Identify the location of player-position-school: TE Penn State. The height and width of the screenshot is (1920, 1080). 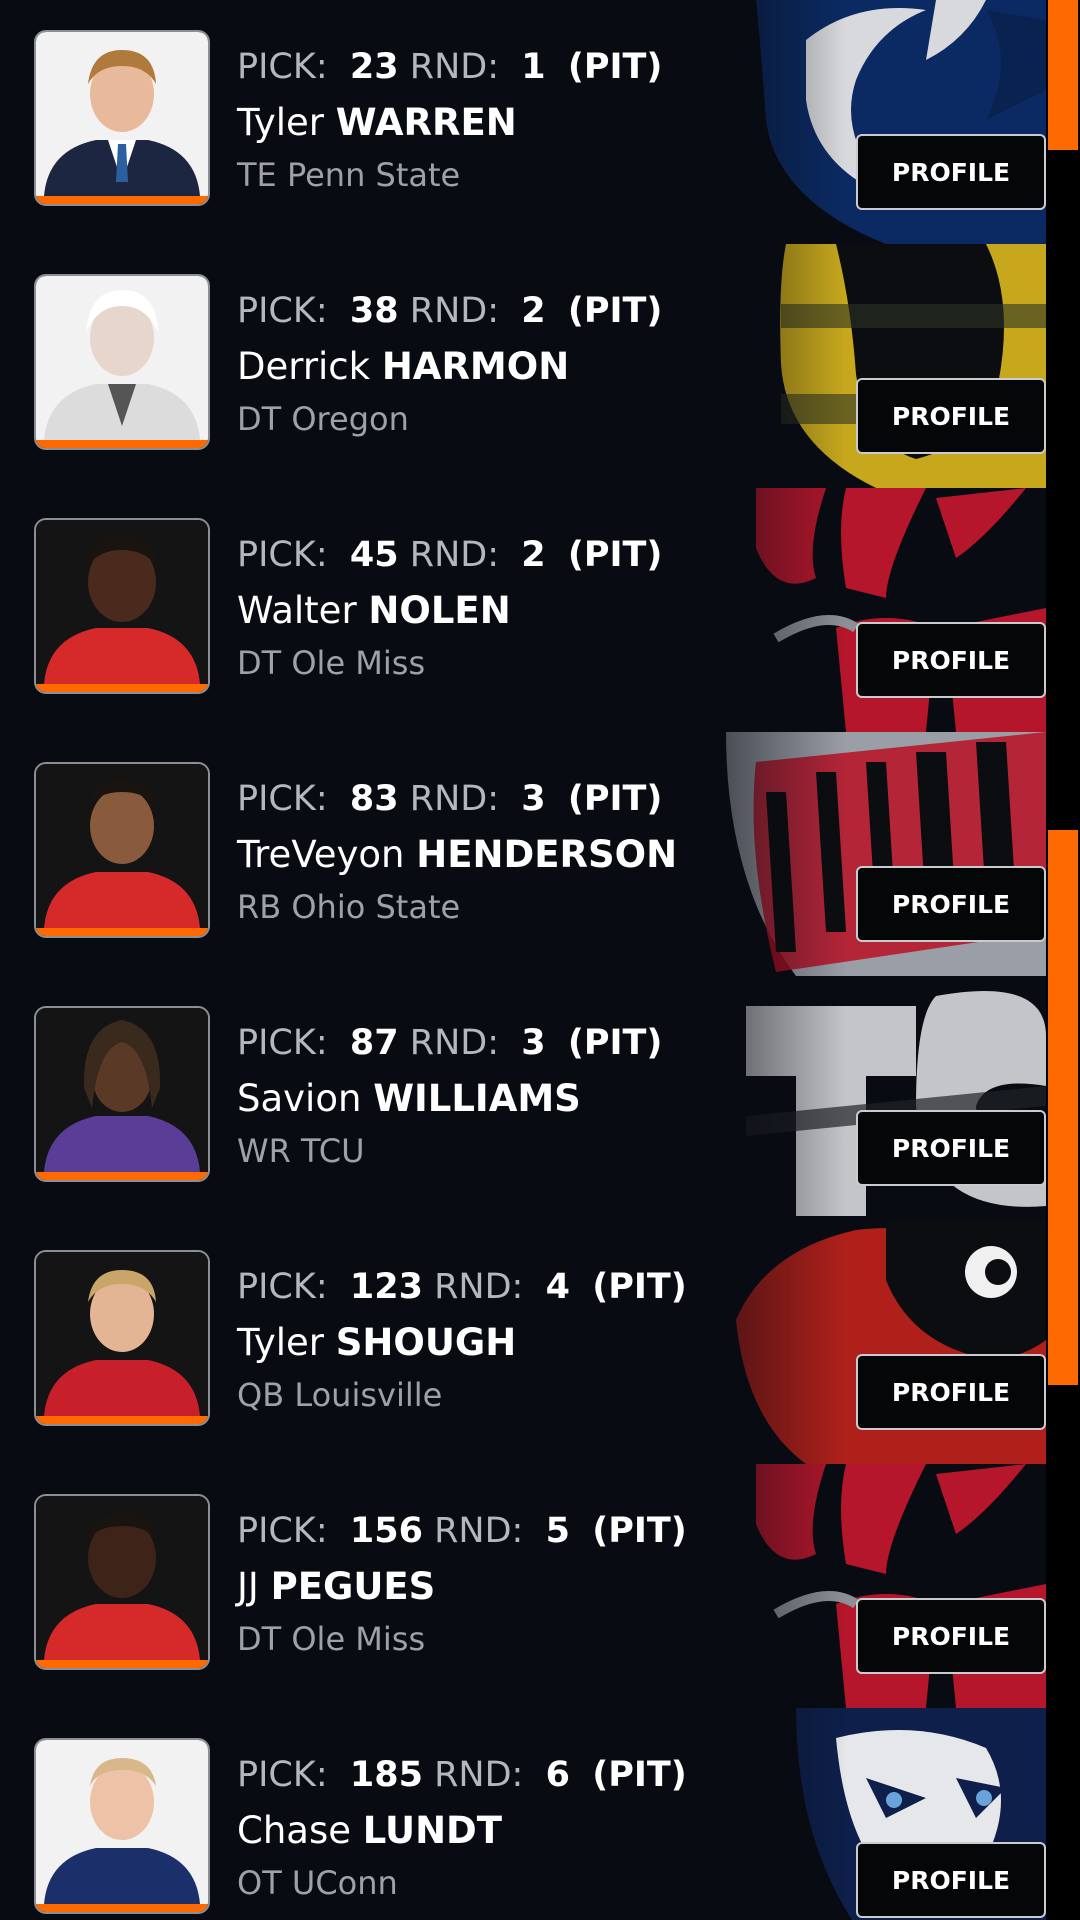
(349, 175).